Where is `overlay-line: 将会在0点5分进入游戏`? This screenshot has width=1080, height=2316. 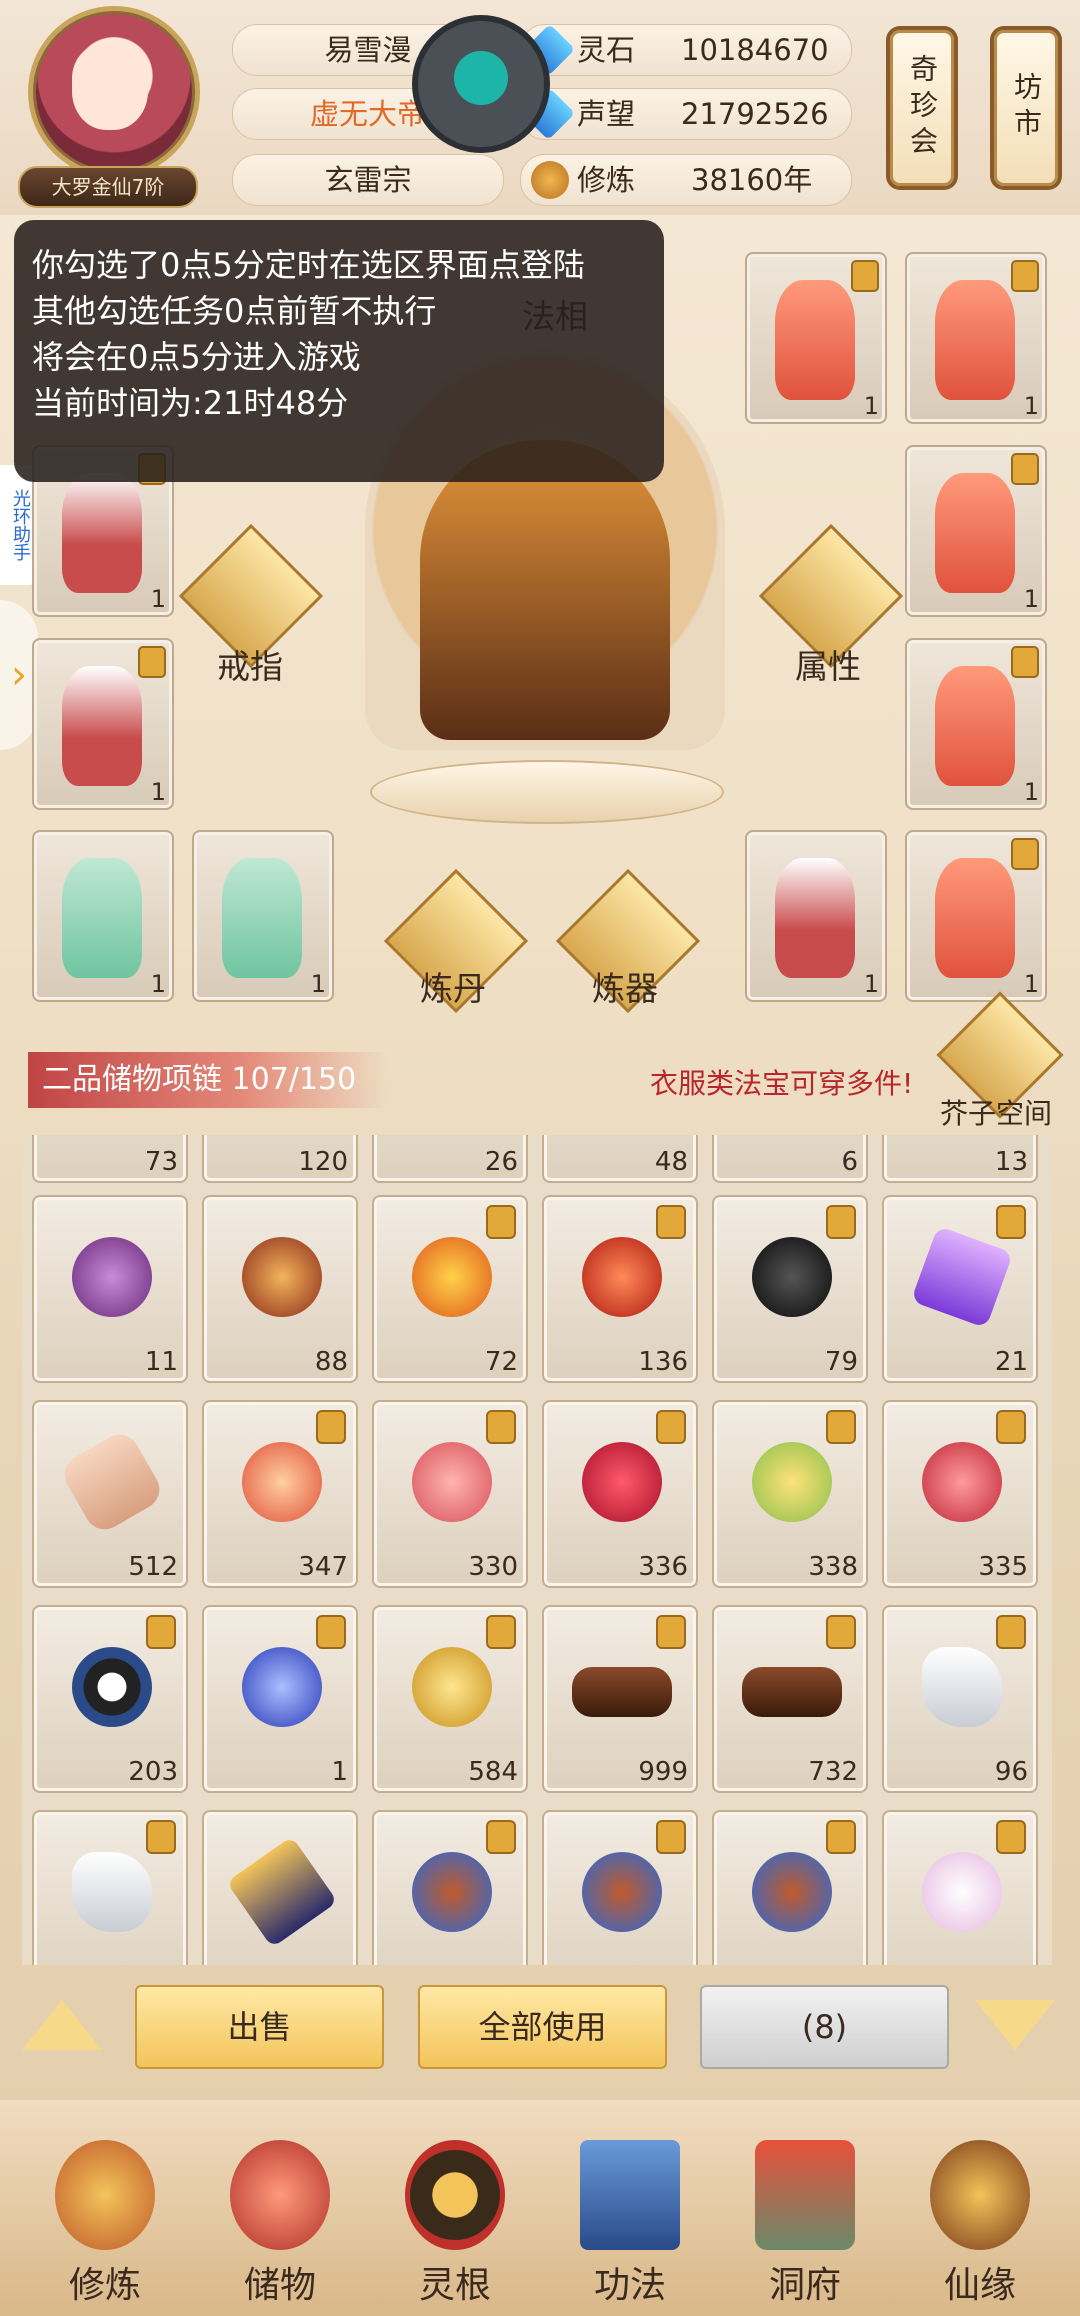 overlay-line: 将会在0点5分进入游戏 is located at coordinates (196, 357).